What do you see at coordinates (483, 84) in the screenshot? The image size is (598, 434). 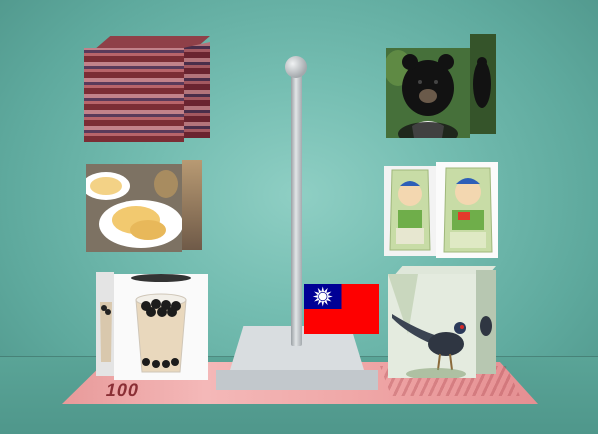 I see `black-bear-side-image` at bounding box center [483, 84].